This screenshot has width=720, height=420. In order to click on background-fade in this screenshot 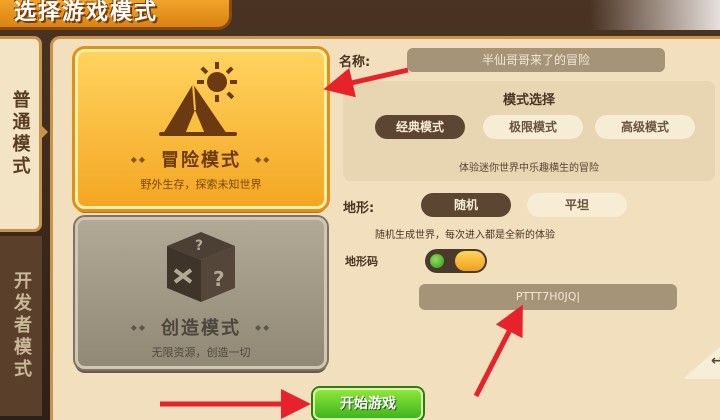, I will do `click(655, 15)`.